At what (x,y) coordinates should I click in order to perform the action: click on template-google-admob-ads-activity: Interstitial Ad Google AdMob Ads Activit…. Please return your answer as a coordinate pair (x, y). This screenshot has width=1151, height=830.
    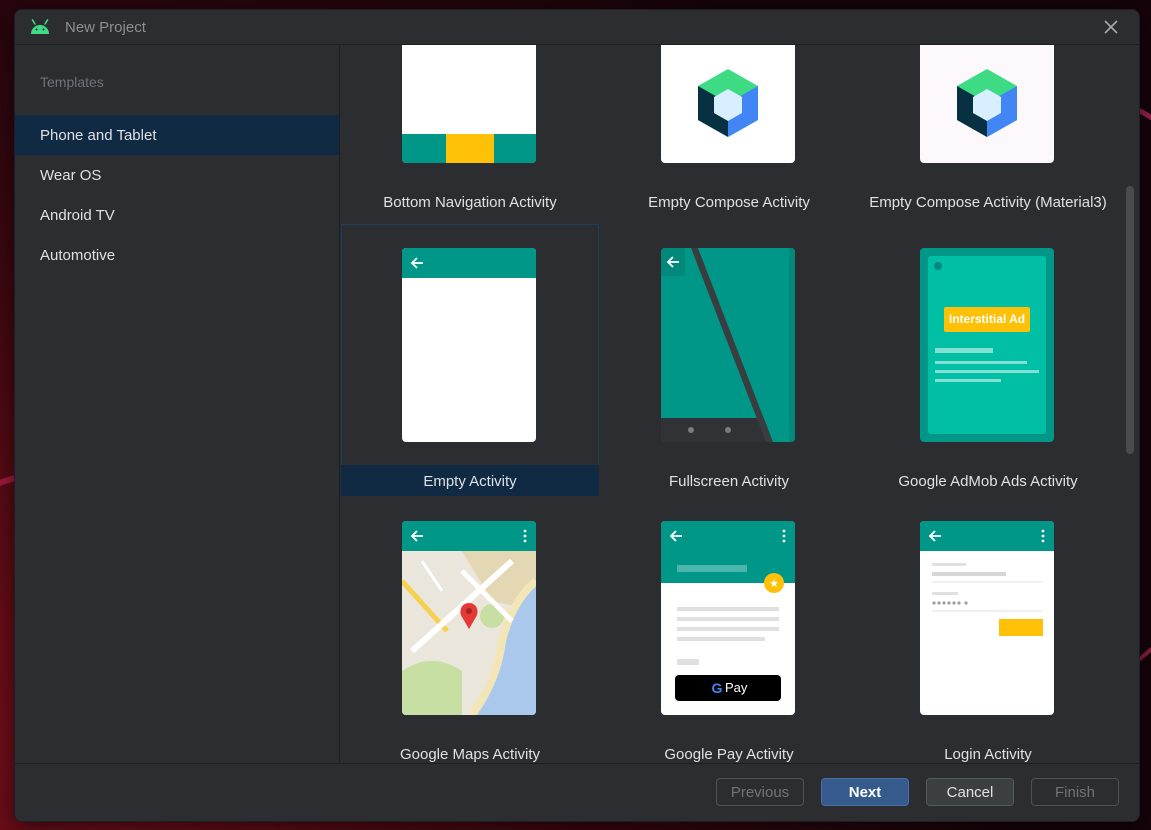
    Looking at the image, I should click on (988, 360).